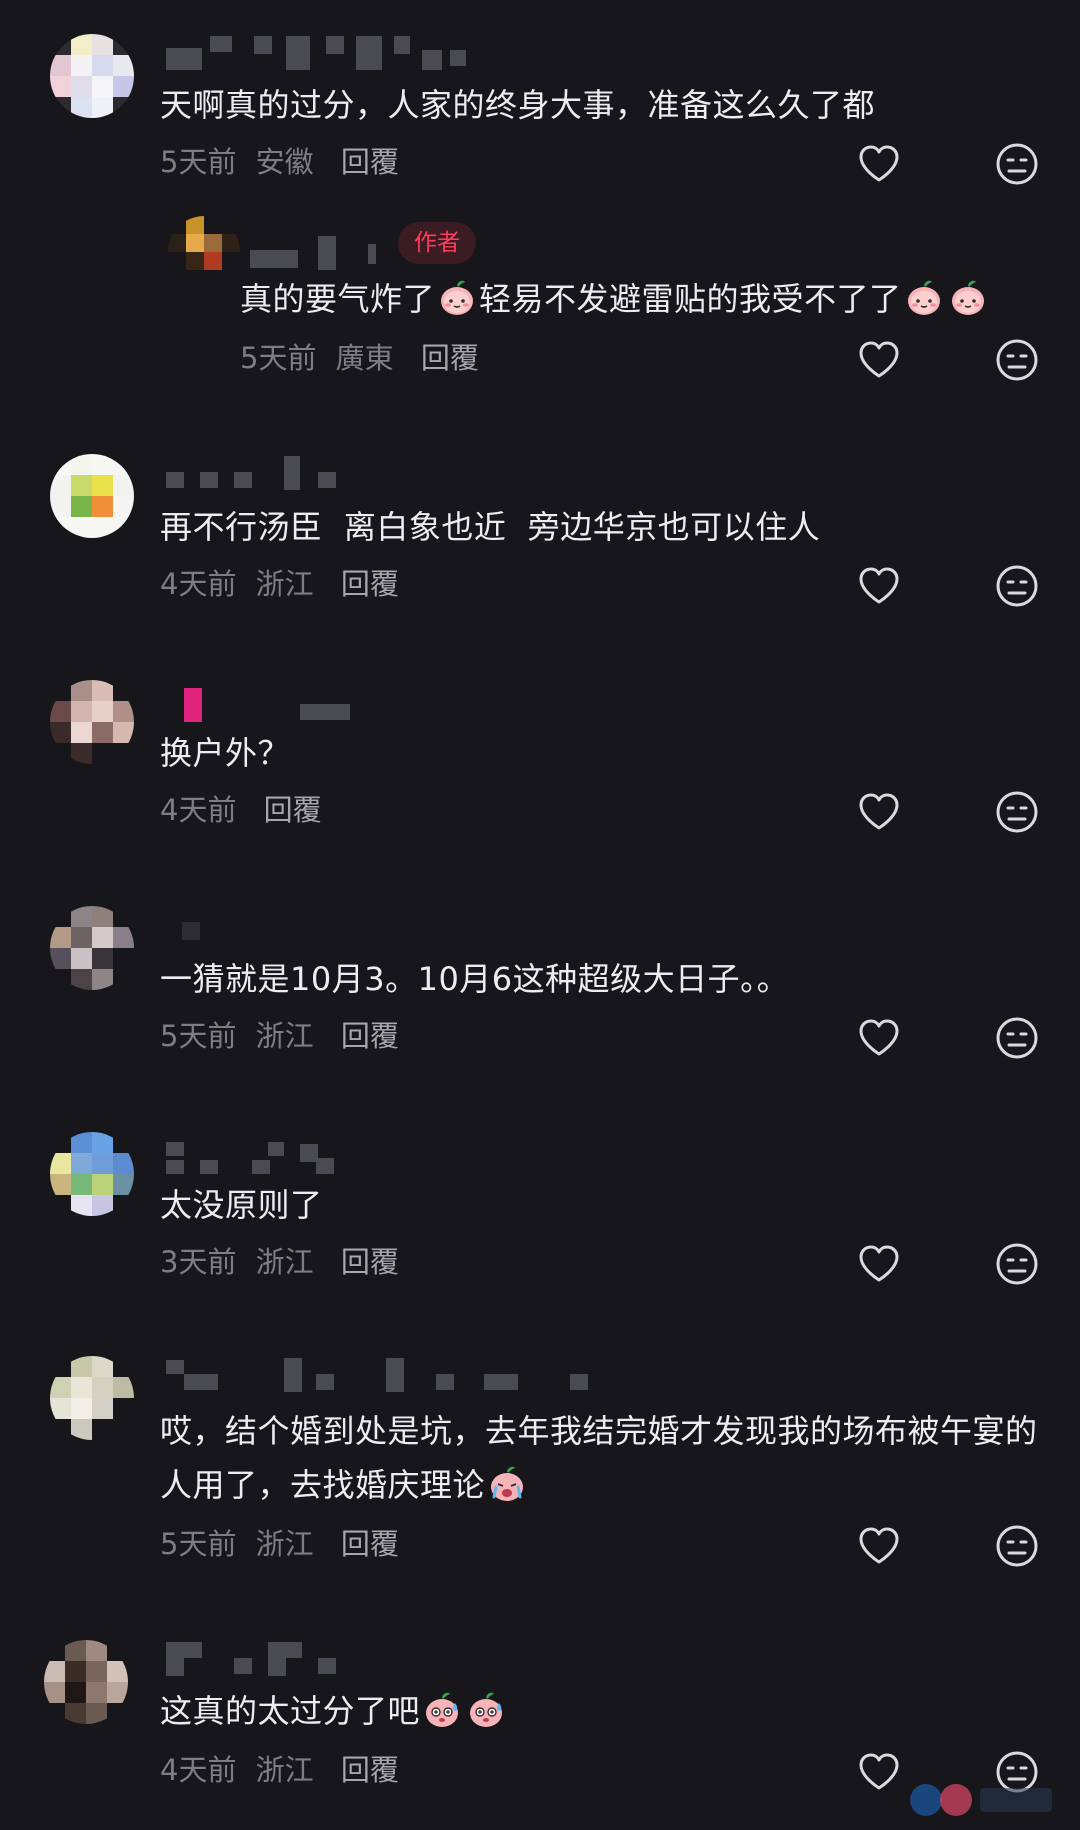 The height and width of the screenshot is (1830, 1080). Describe the element at coordinates (241, 810) in the screenshot. I see `comment-meta: 4天前 回覆` at that location.